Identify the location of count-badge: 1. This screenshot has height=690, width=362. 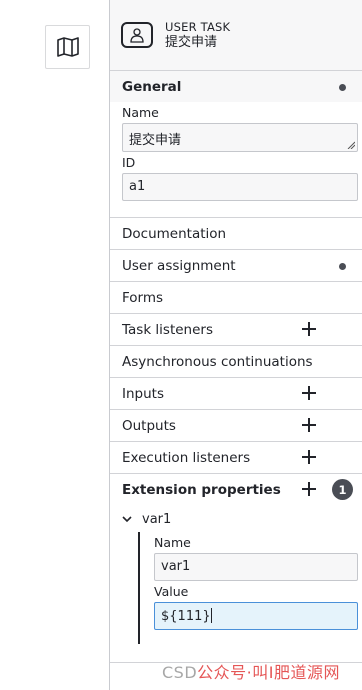
(342, 489).